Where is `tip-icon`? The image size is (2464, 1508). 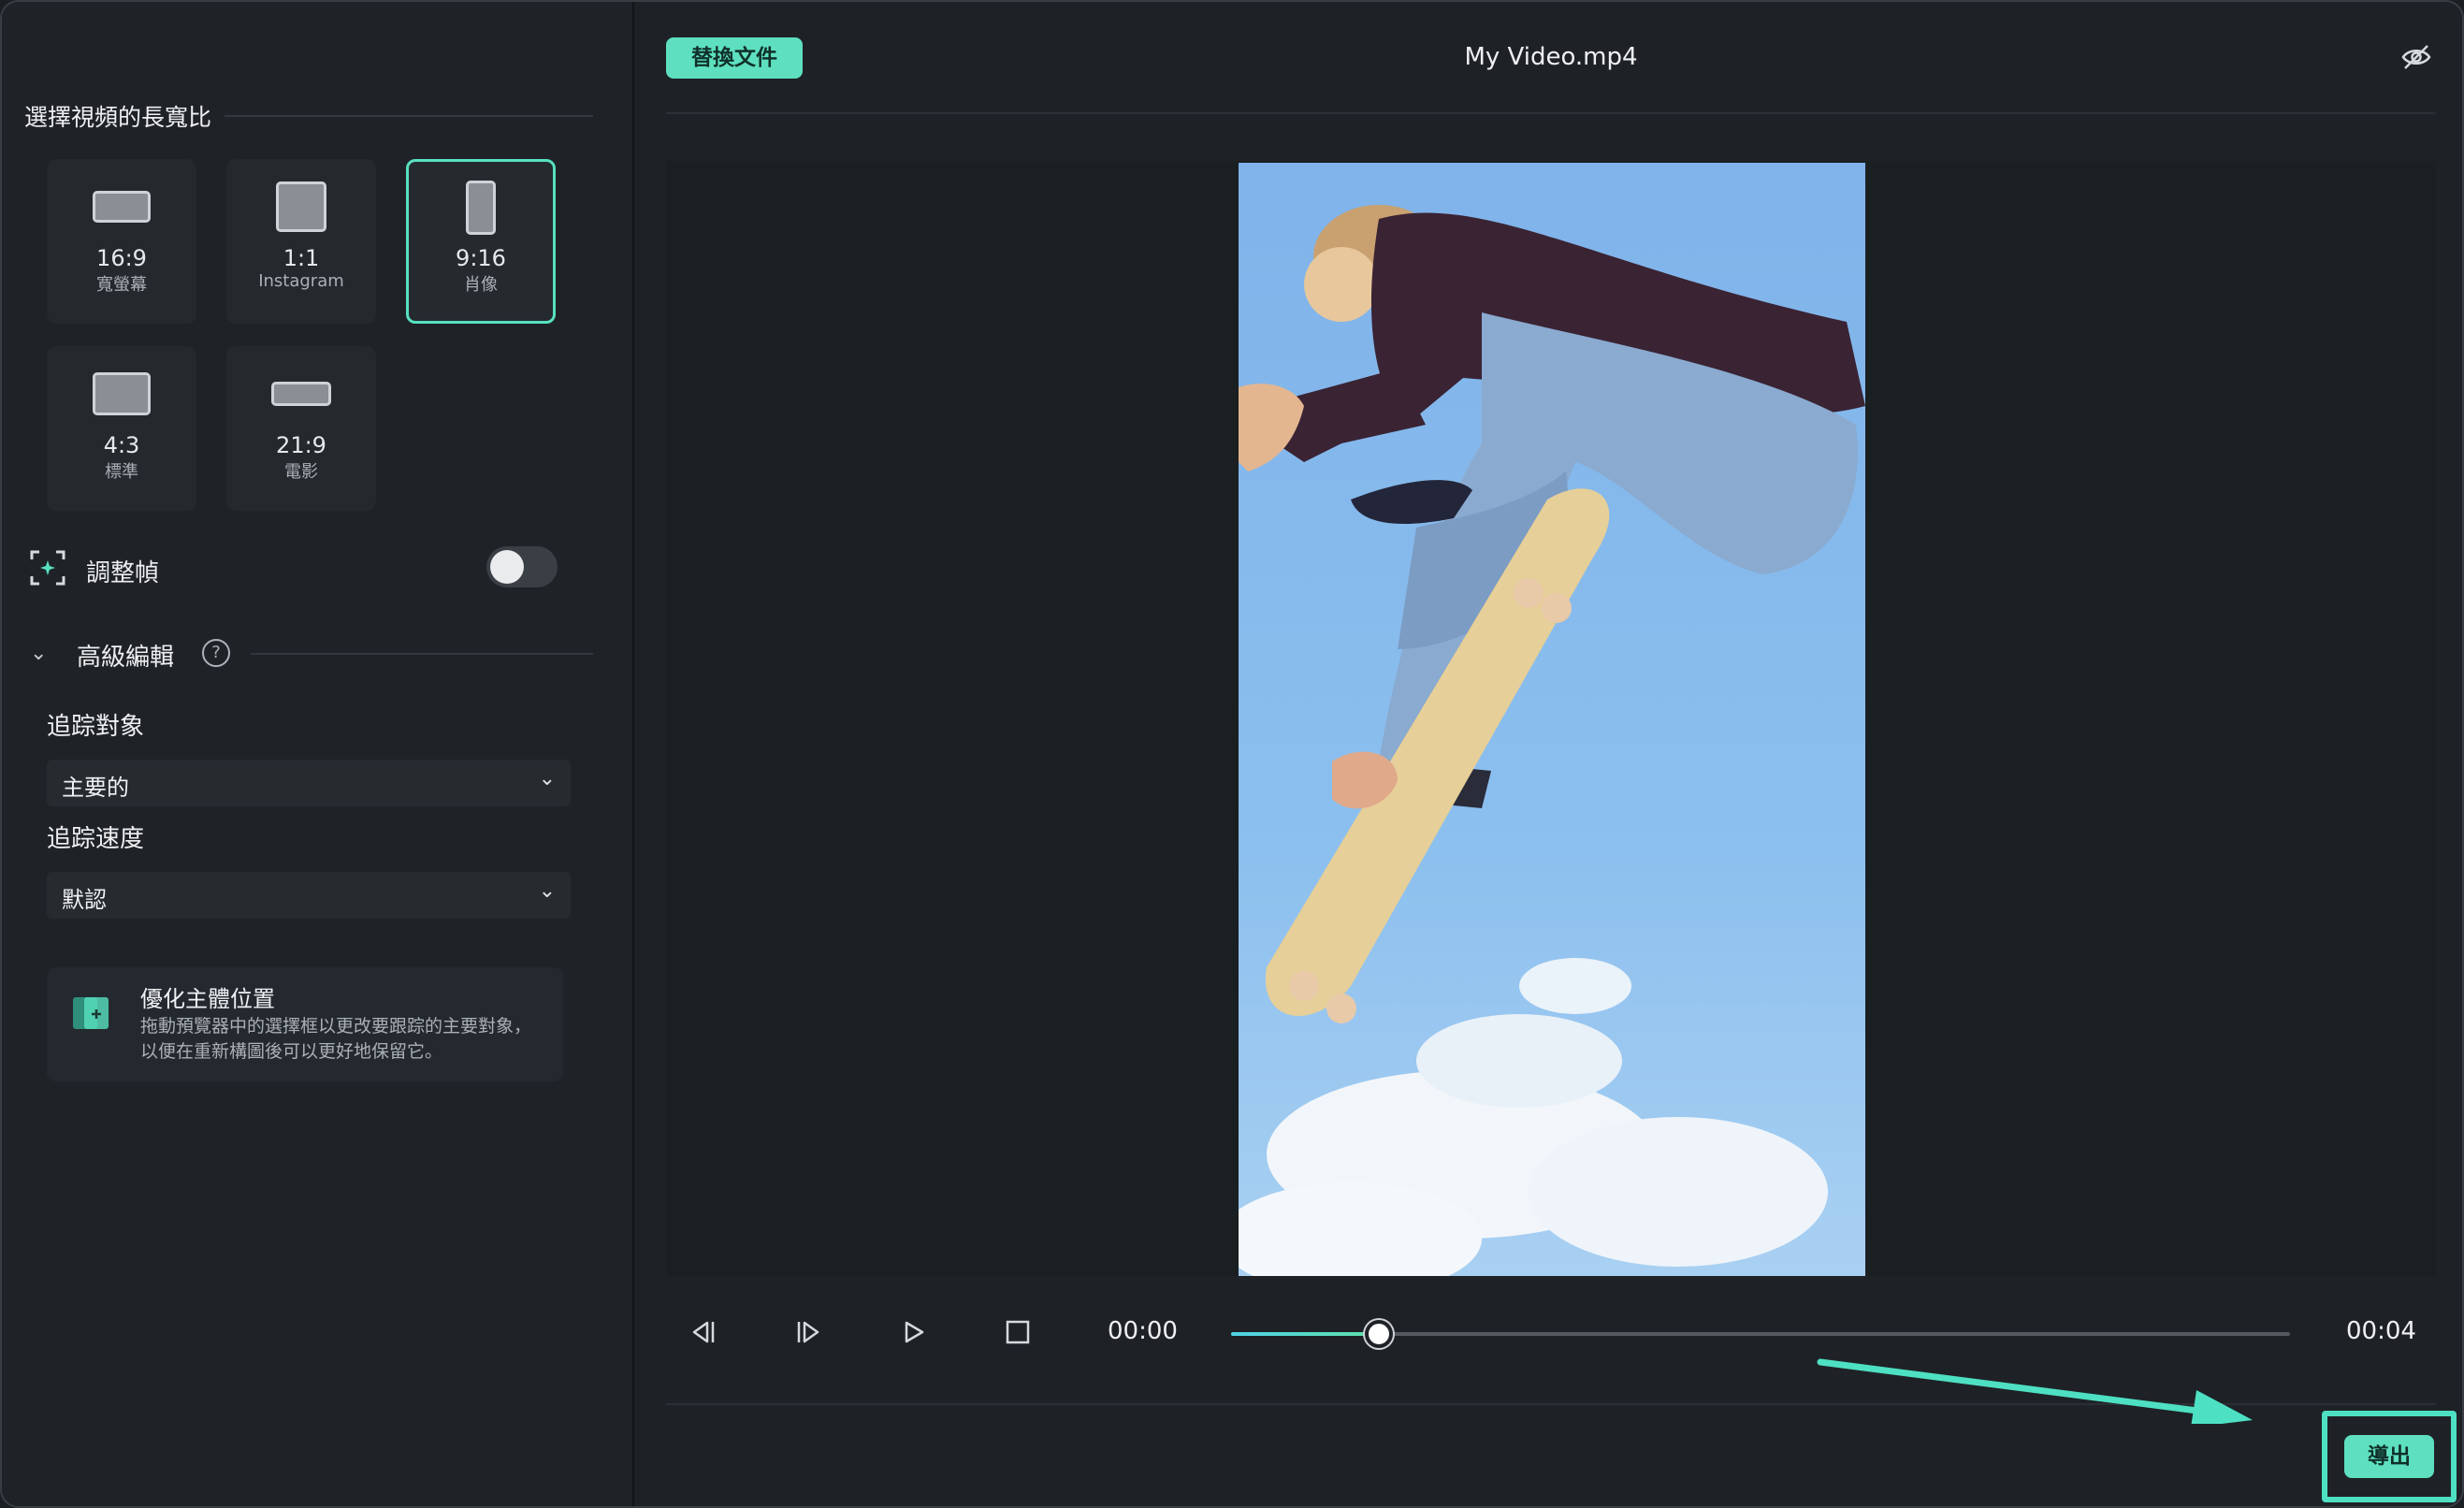
tip-icon is located at coordinates (91, 1013).